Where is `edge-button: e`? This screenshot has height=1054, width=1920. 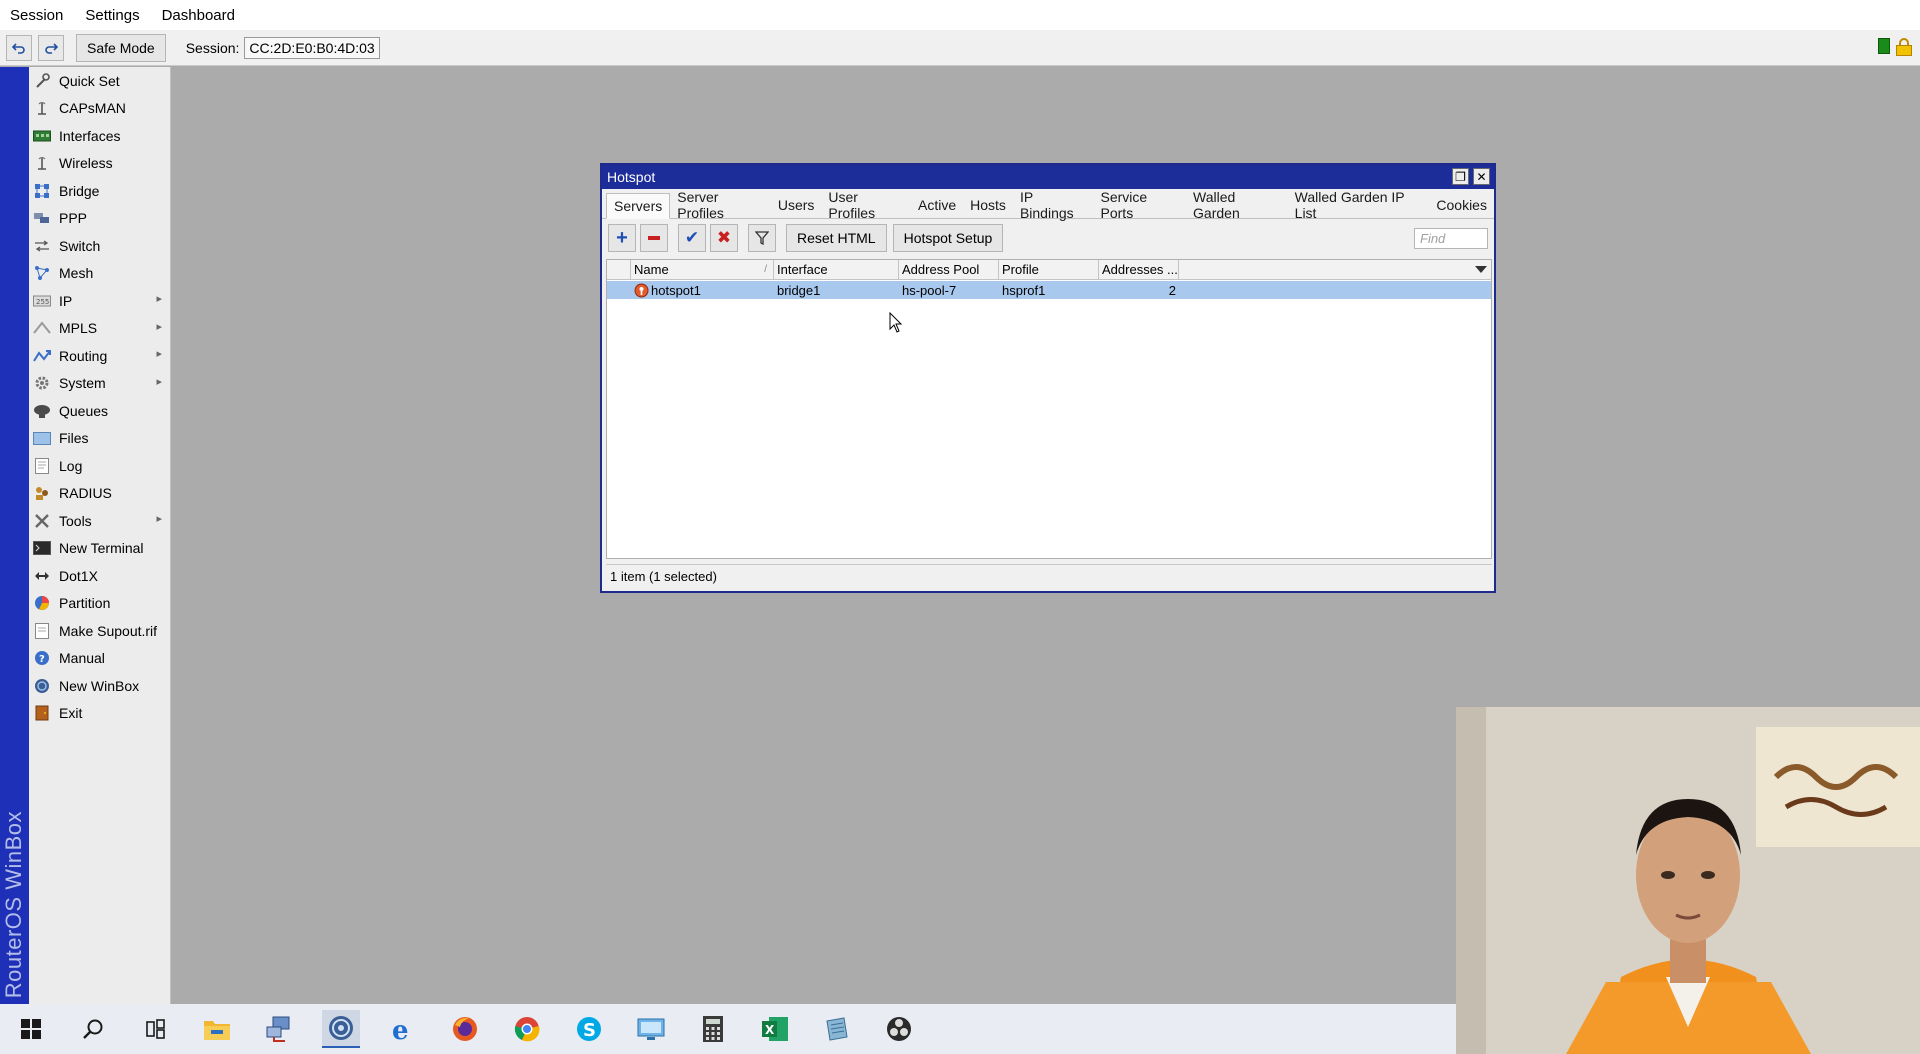
edge-button: e is located at coordinates (403, 1029).